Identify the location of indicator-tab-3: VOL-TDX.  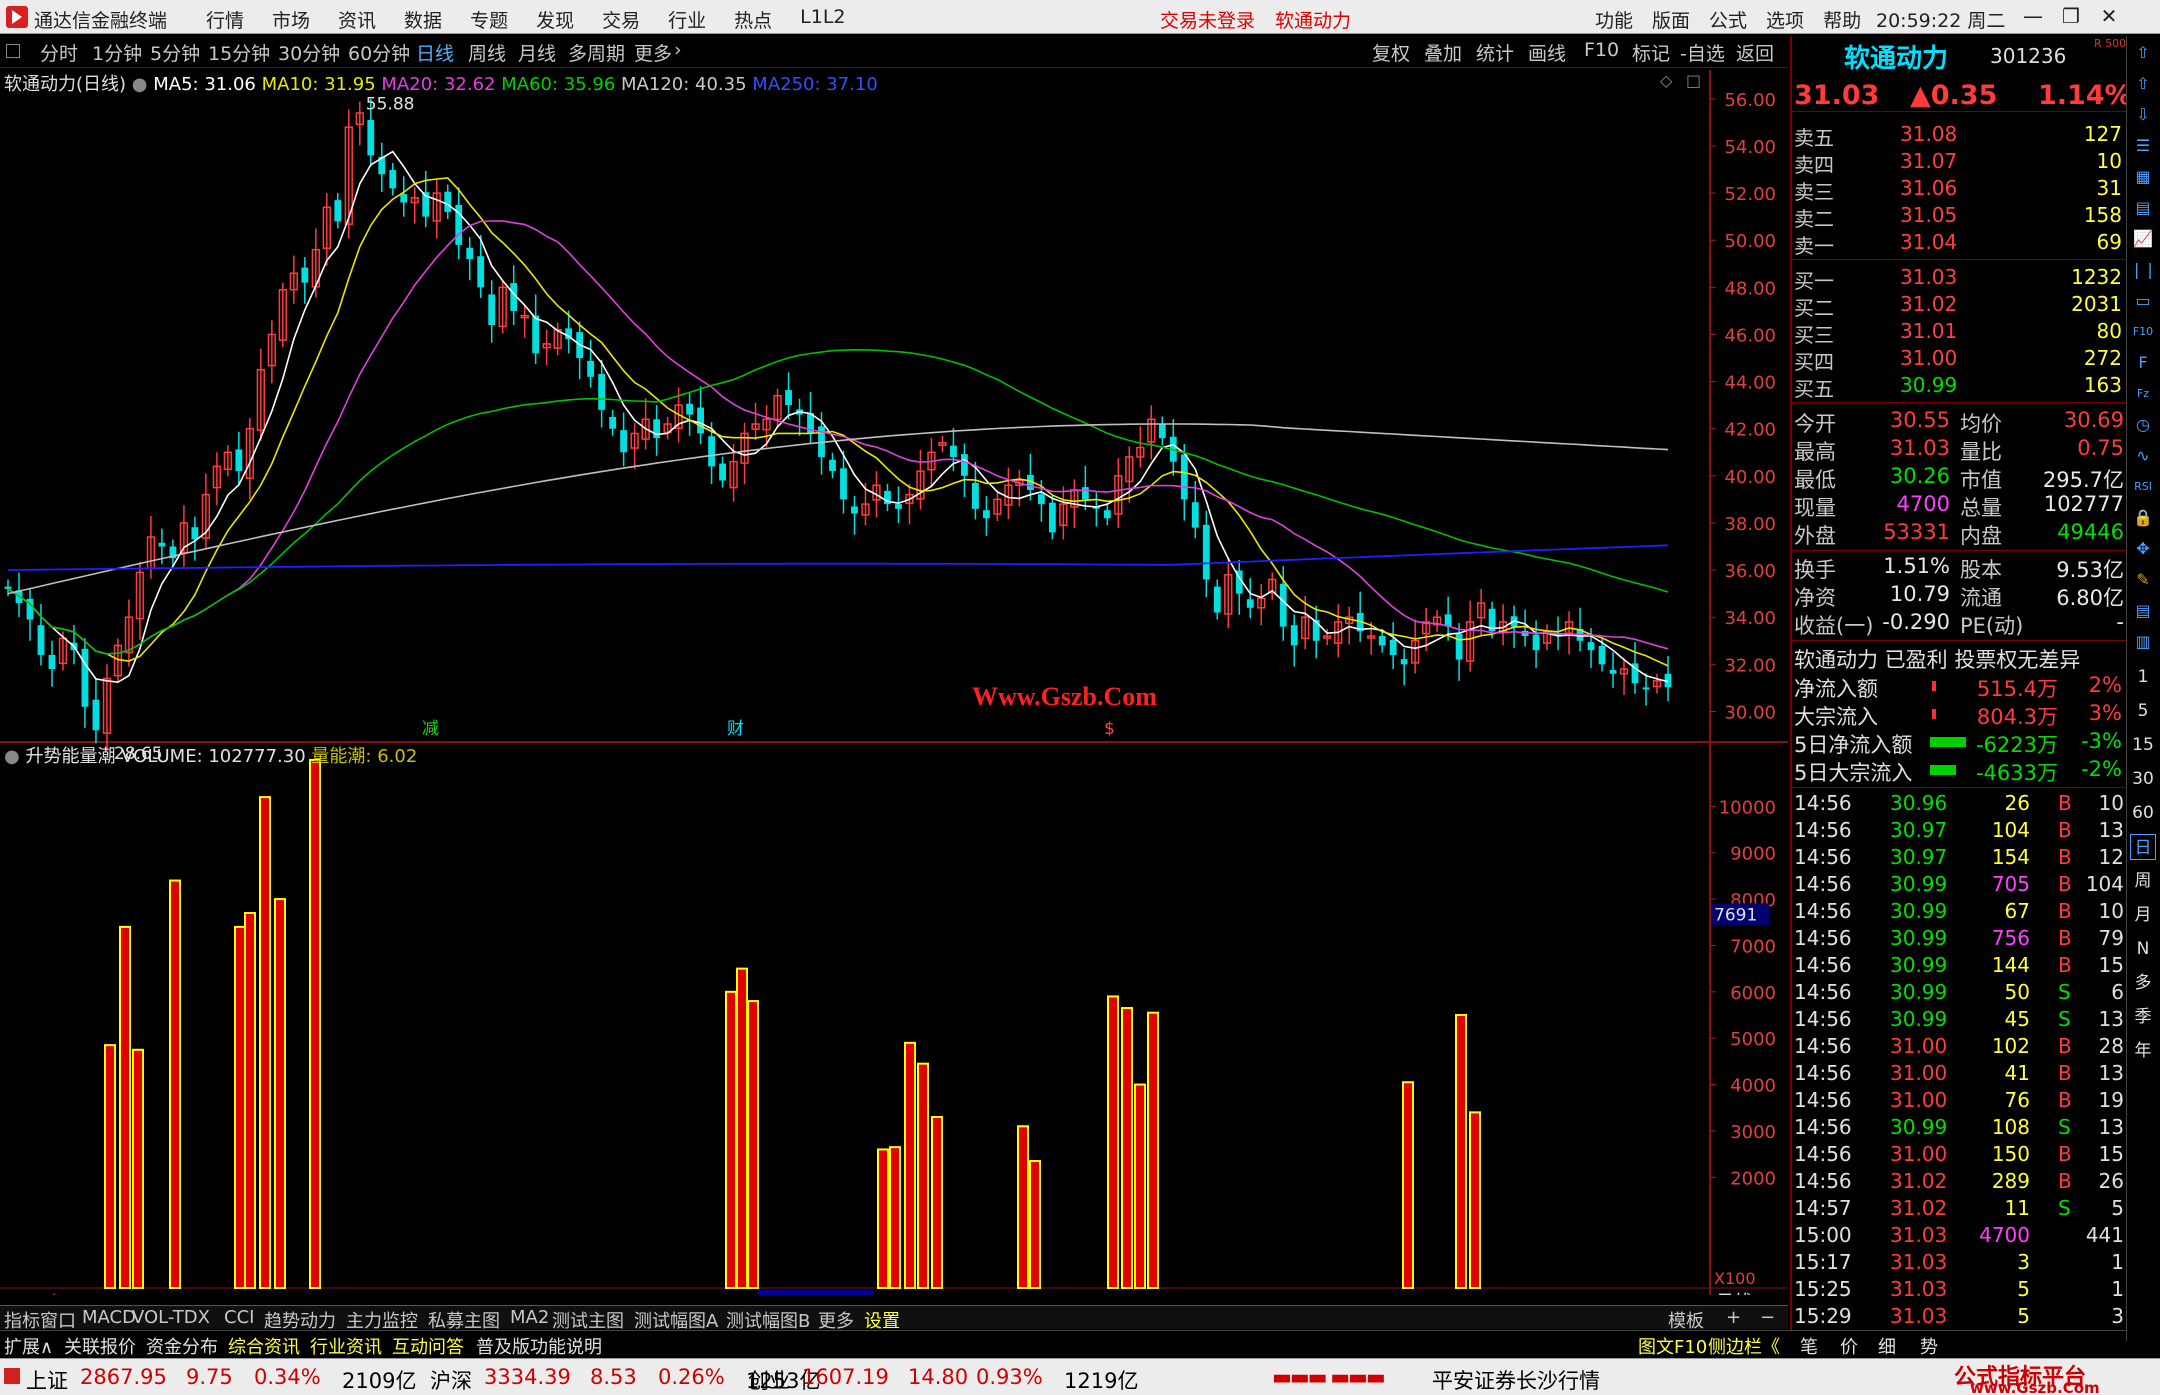
(171, 1317).